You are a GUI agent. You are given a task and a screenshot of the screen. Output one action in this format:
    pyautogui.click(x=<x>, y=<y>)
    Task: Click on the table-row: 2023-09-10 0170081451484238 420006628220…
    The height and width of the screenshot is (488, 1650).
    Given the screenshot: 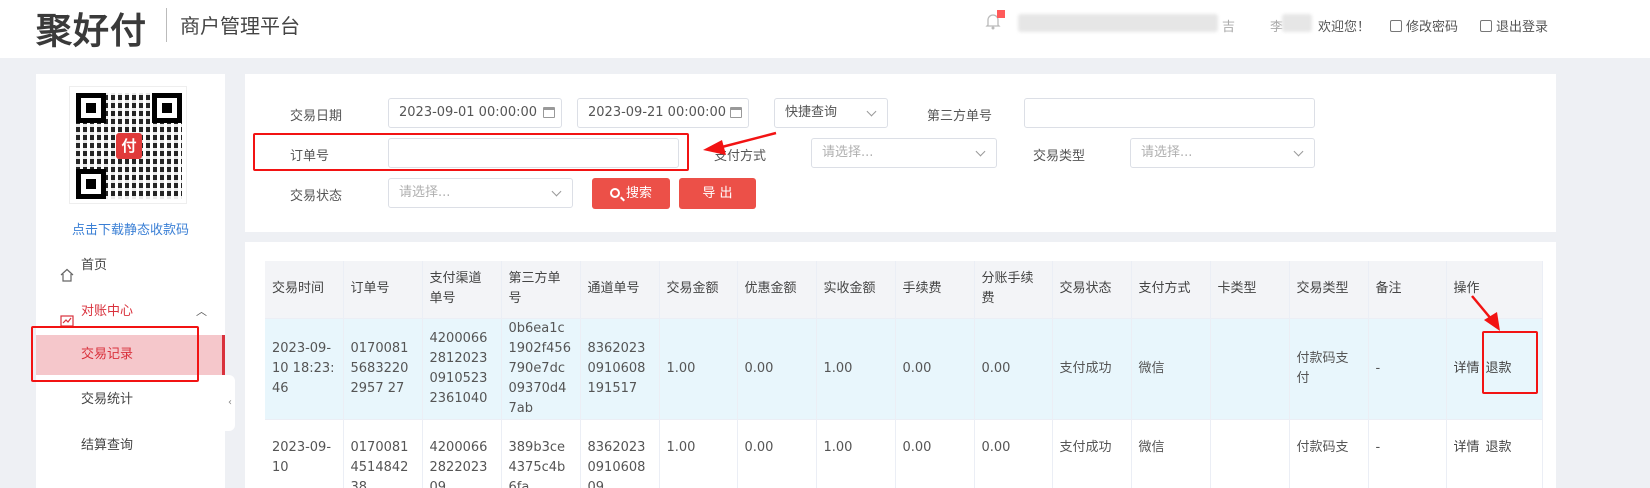 What is the action you would take?
    pyautogui.click(x=904, y=453)
    